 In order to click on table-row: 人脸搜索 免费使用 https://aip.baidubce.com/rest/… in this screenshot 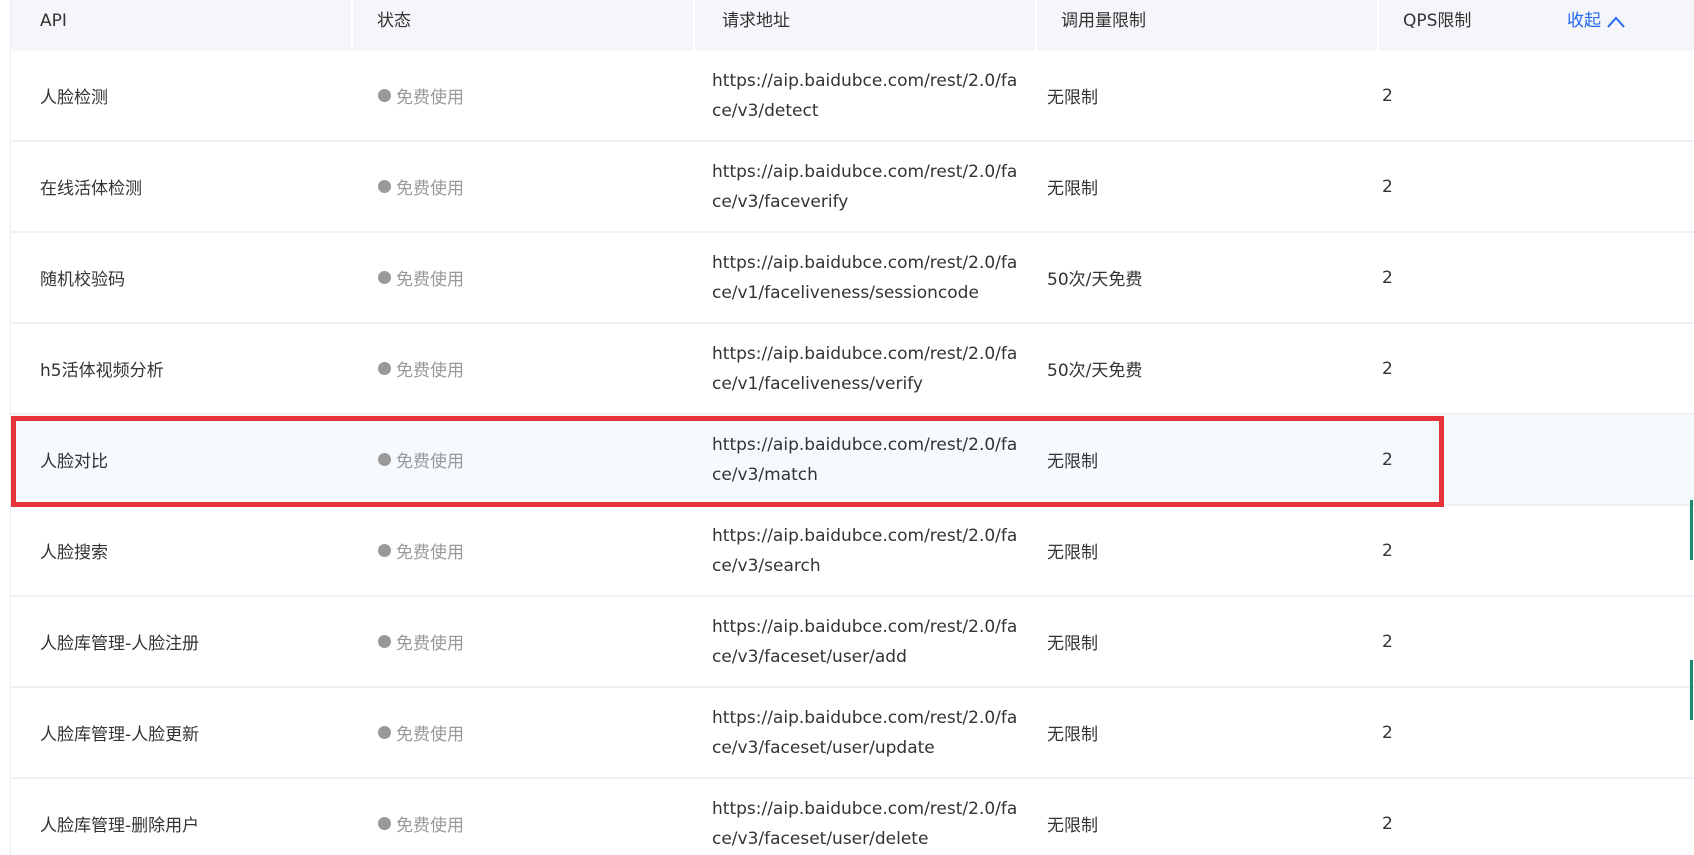, I will do `click(852, 551)`.